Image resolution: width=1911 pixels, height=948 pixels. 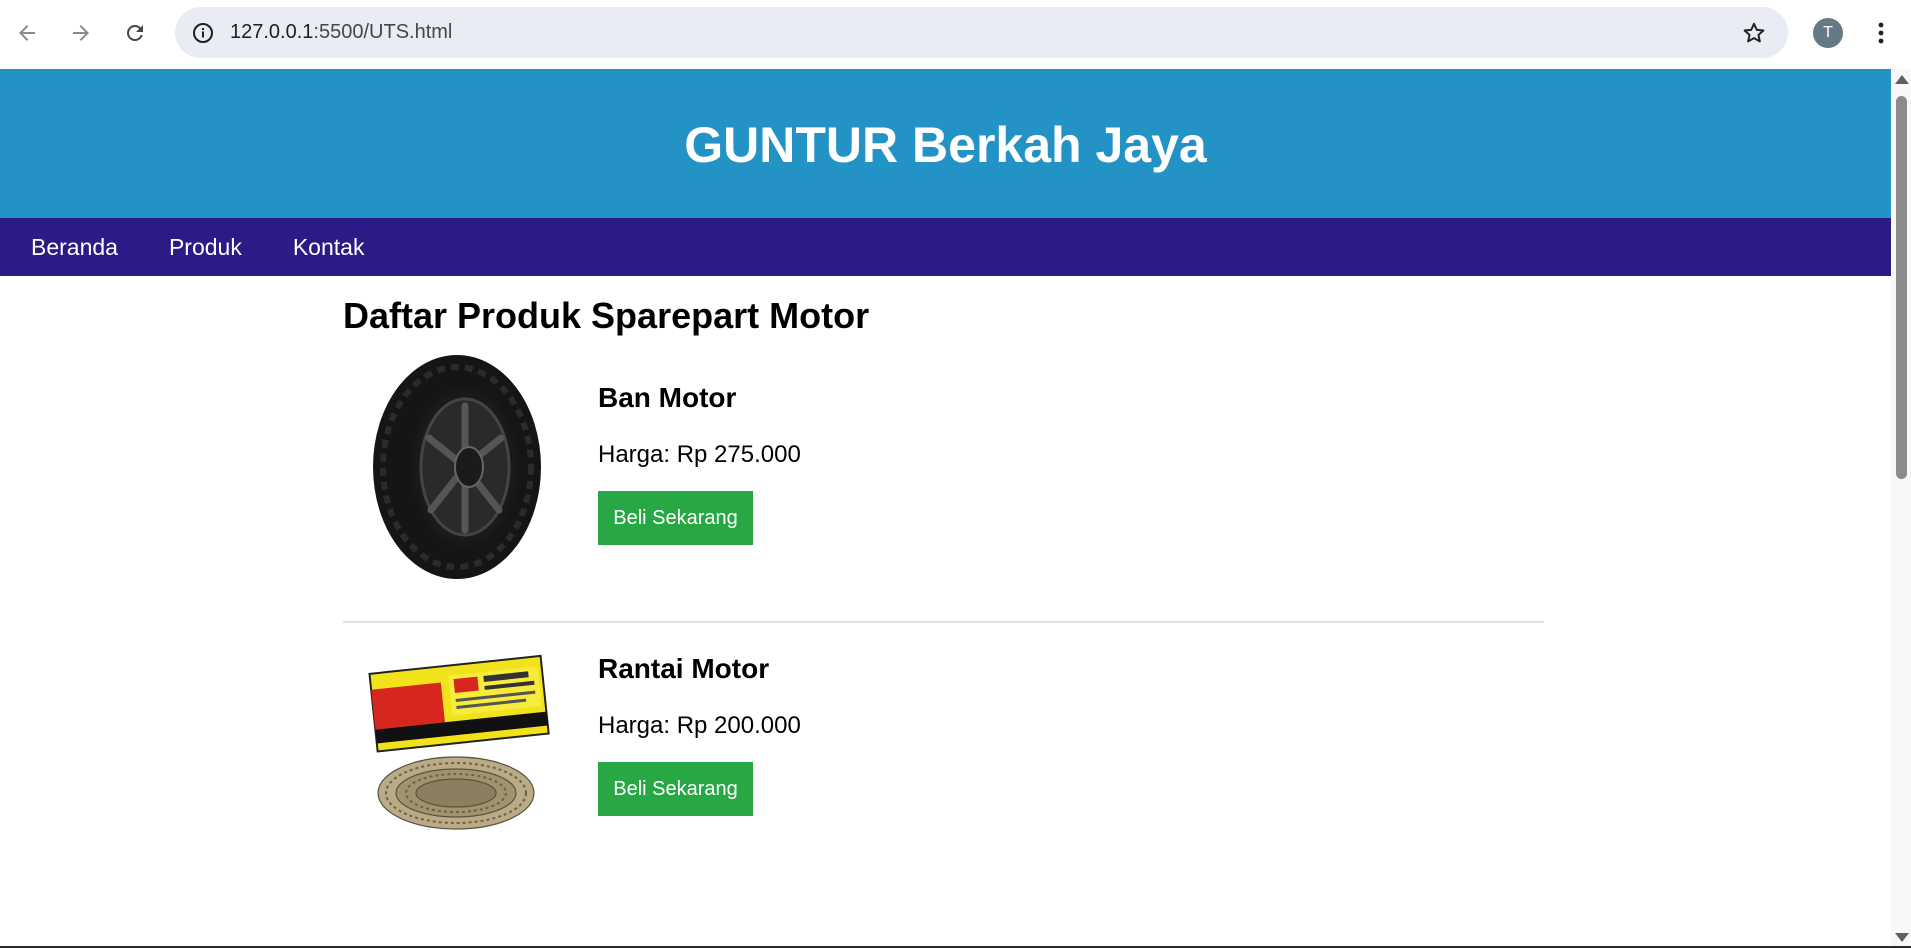 I want to click on back-button, so click(x=27, y=33).